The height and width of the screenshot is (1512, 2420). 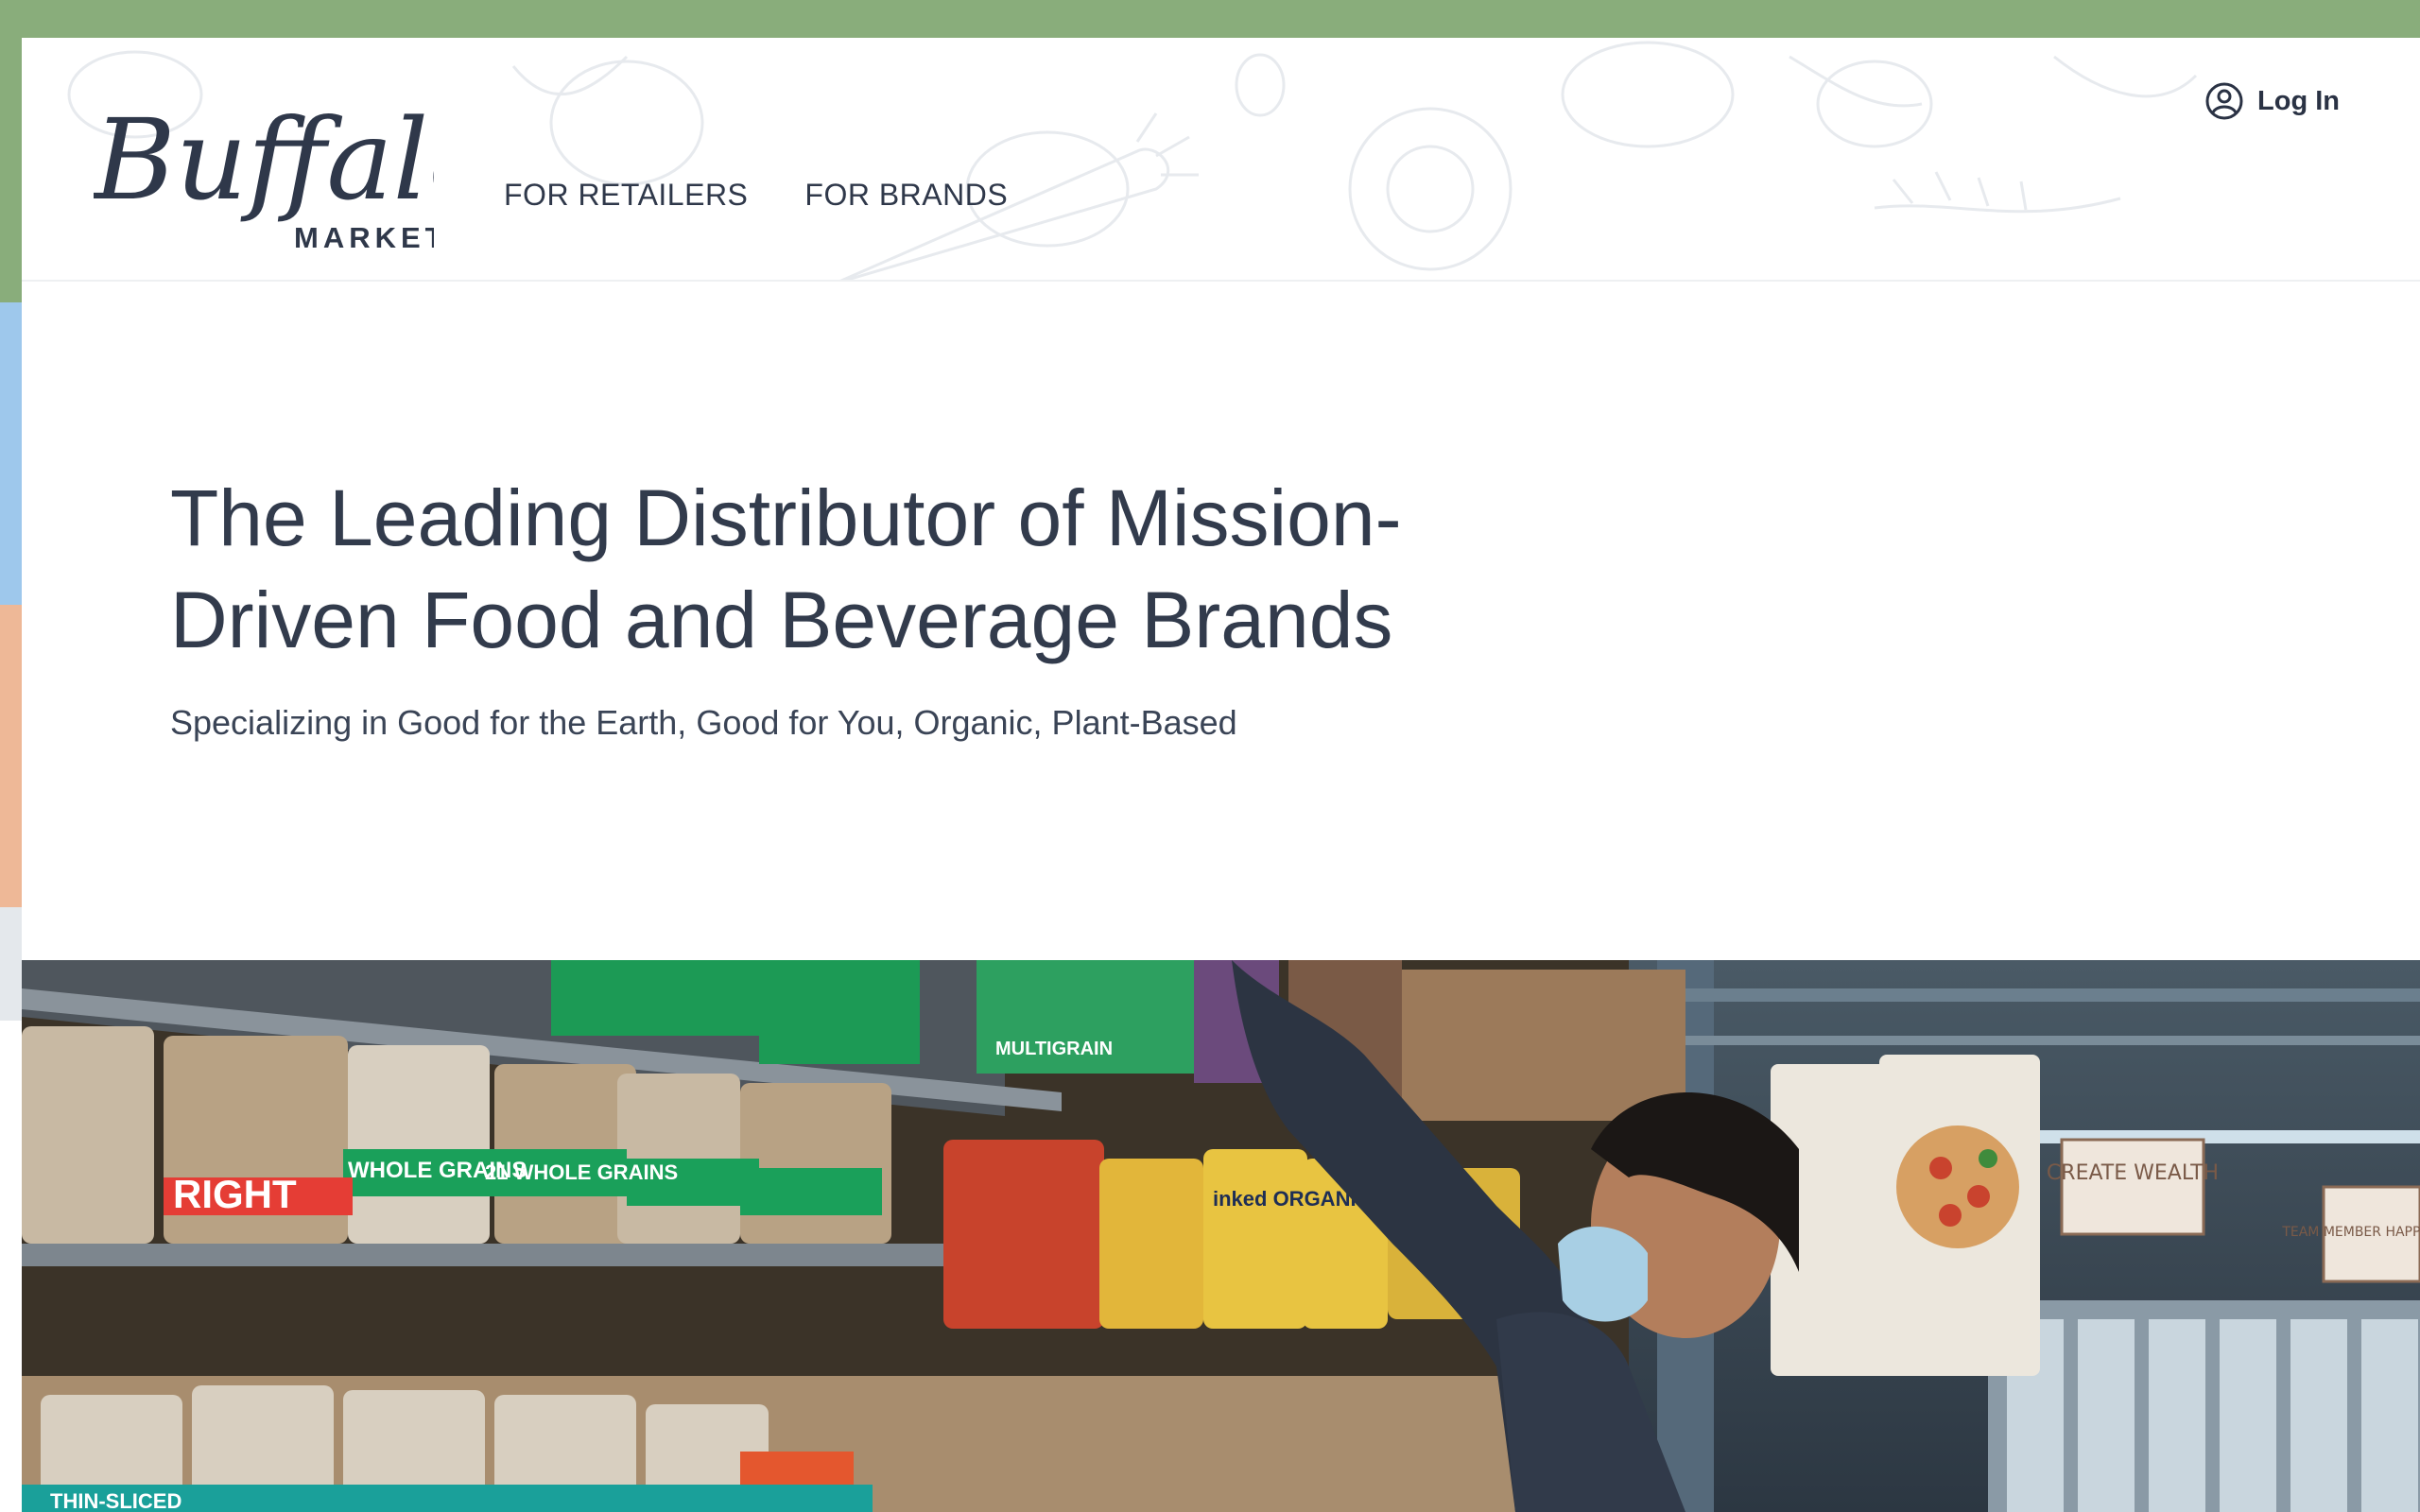 I want to click on side-stripe-gray, so click(x=11, y=964).